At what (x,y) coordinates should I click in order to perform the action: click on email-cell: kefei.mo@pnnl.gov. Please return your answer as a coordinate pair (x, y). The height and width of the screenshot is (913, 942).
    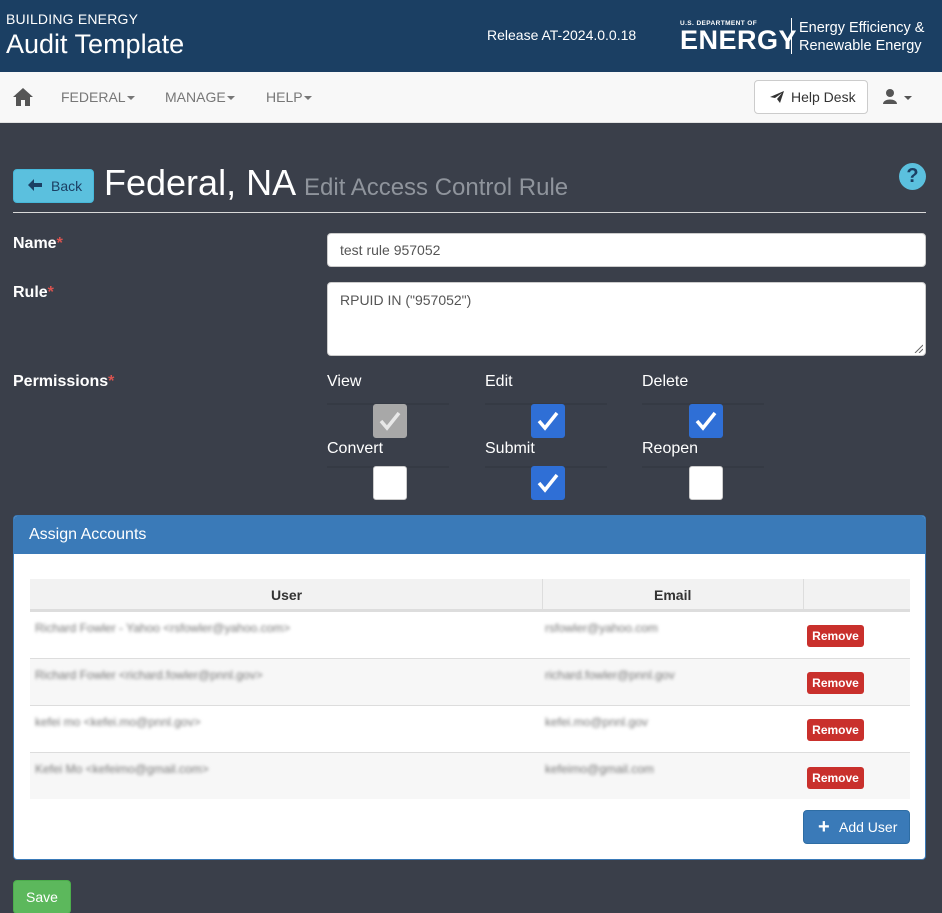
    Looking at the image, I should click on (596, 722).